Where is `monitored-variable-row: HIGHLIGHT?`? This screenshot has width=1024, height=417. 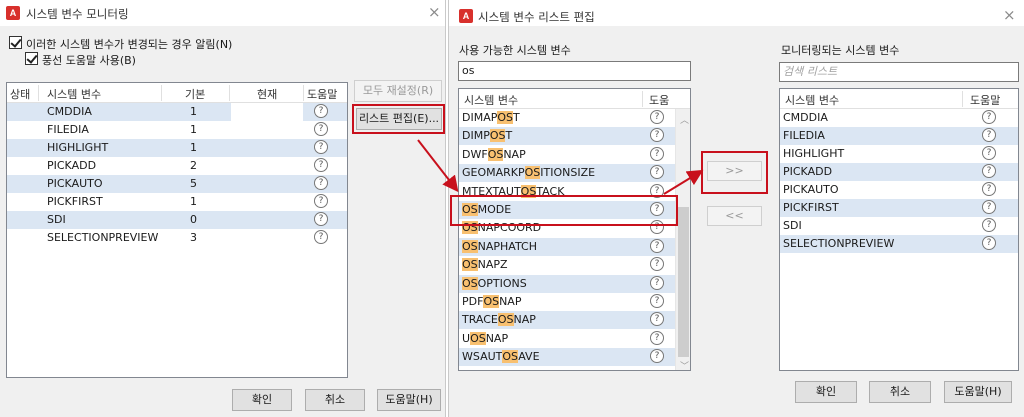
monitored-variable-row: HIGHLIGHT? is located at coordinates (899, 154).